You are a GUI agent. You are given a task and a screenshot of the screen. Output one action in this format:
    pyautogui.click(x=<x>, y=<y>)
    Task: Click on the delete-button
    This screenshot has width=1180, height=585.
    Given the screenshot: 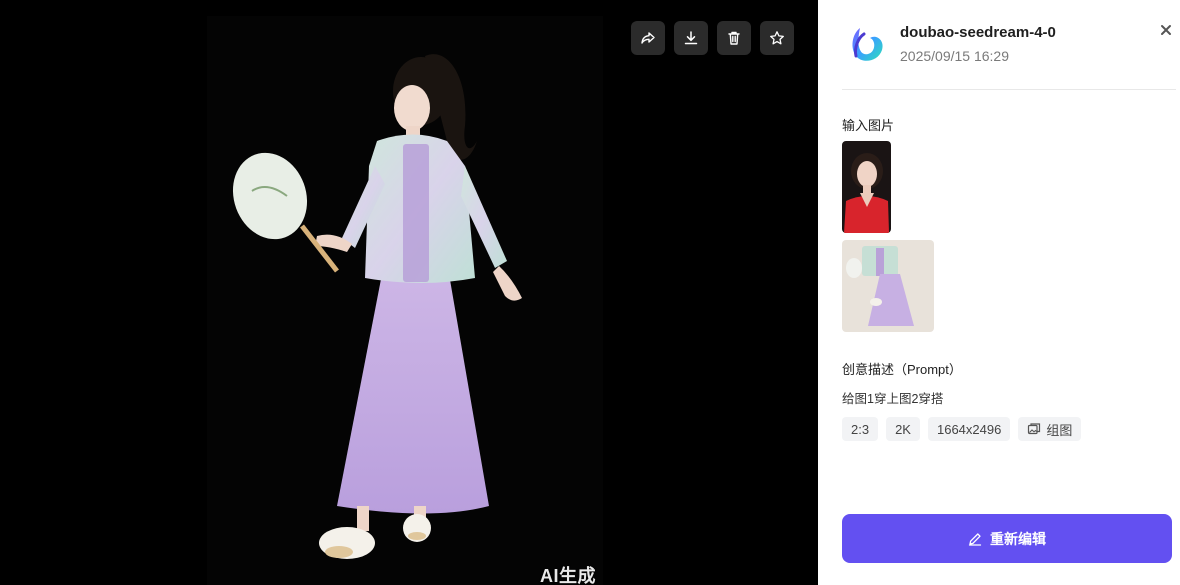 What is the action you would take?
    pyautogui.click(x=734, y=38)
    